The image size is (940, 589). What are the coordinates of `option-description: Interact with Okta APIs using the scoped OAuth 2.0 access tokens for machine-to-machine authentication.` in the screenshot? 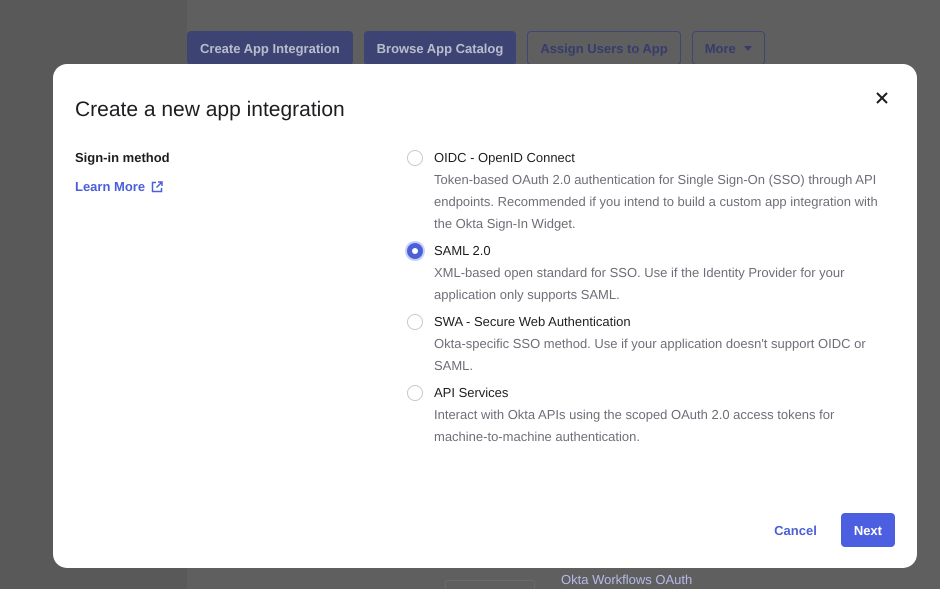 It's located at (635, 426).